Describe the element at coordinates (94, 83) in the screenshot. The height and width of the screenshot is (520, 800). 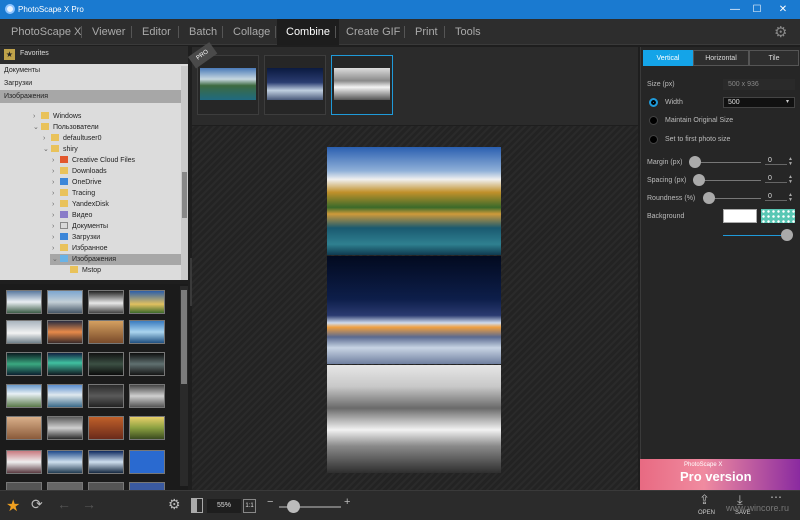
I see `favorite-item: Загрузки` at that location.